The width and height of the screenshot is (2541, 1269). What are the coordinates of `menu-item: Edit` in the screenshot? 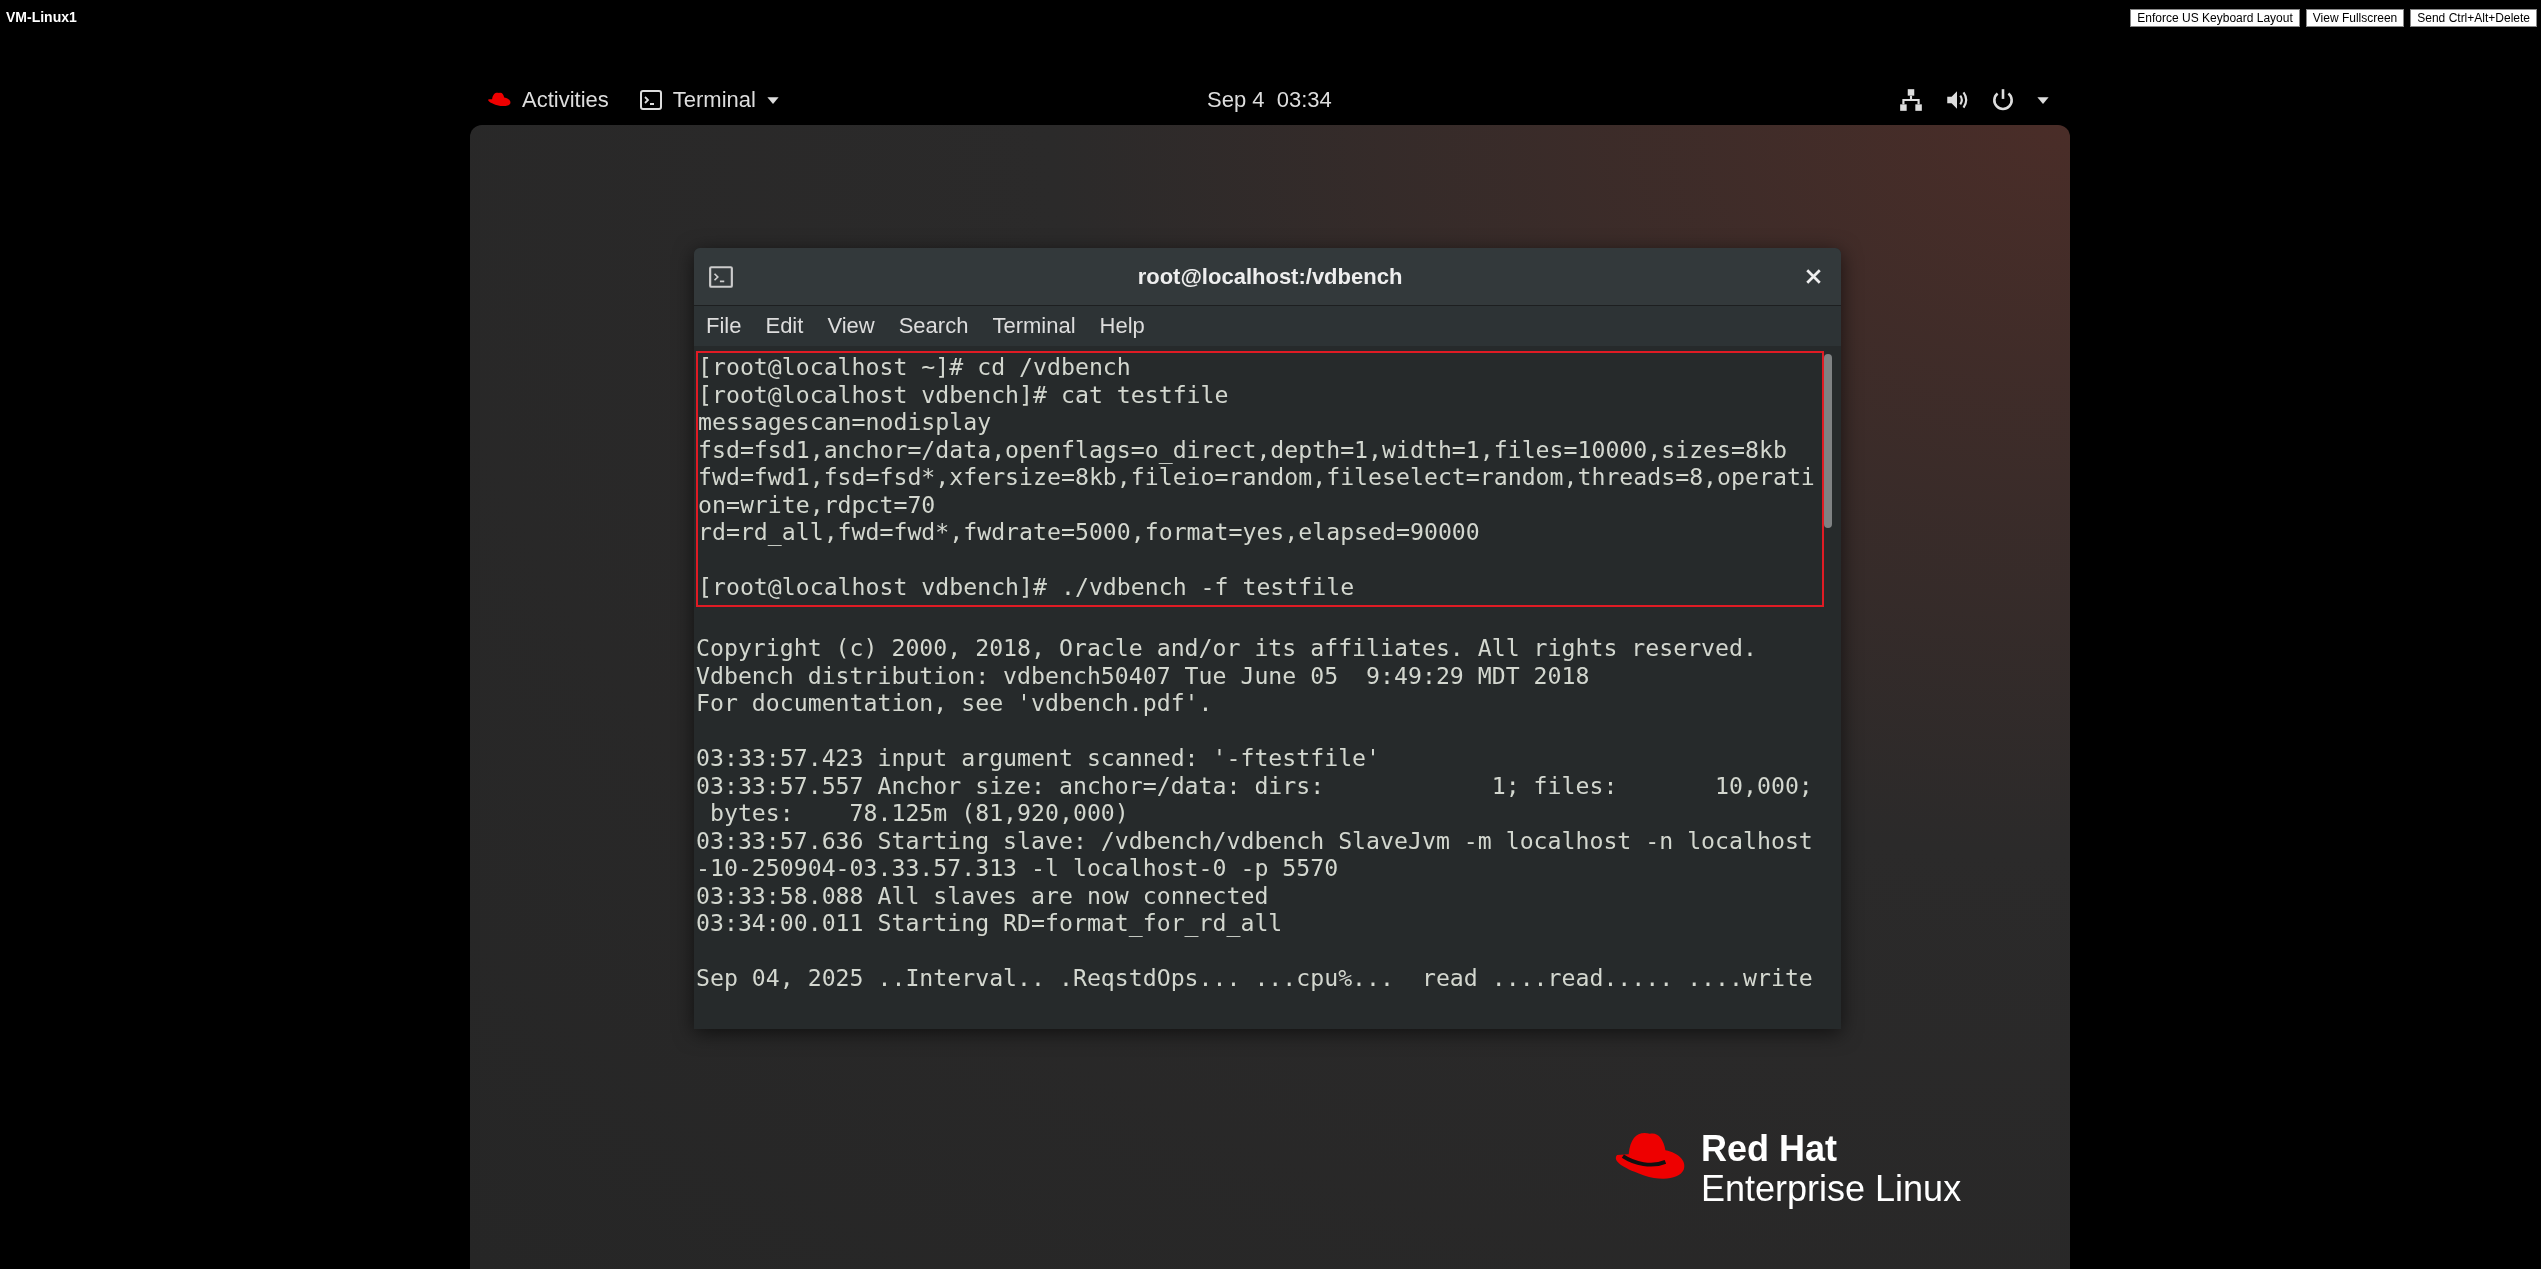 It's located at (784, 326).